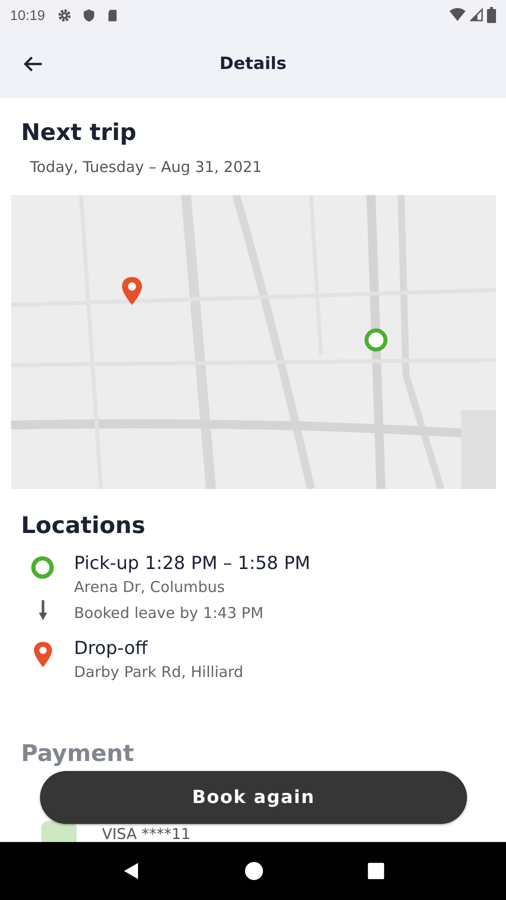 The width and height of the screenshot is (506, 900). What do you see at coordinates (111, 648) in the screenshot?
I see `location-title: Drop-off` at bounding box center [111, 648].